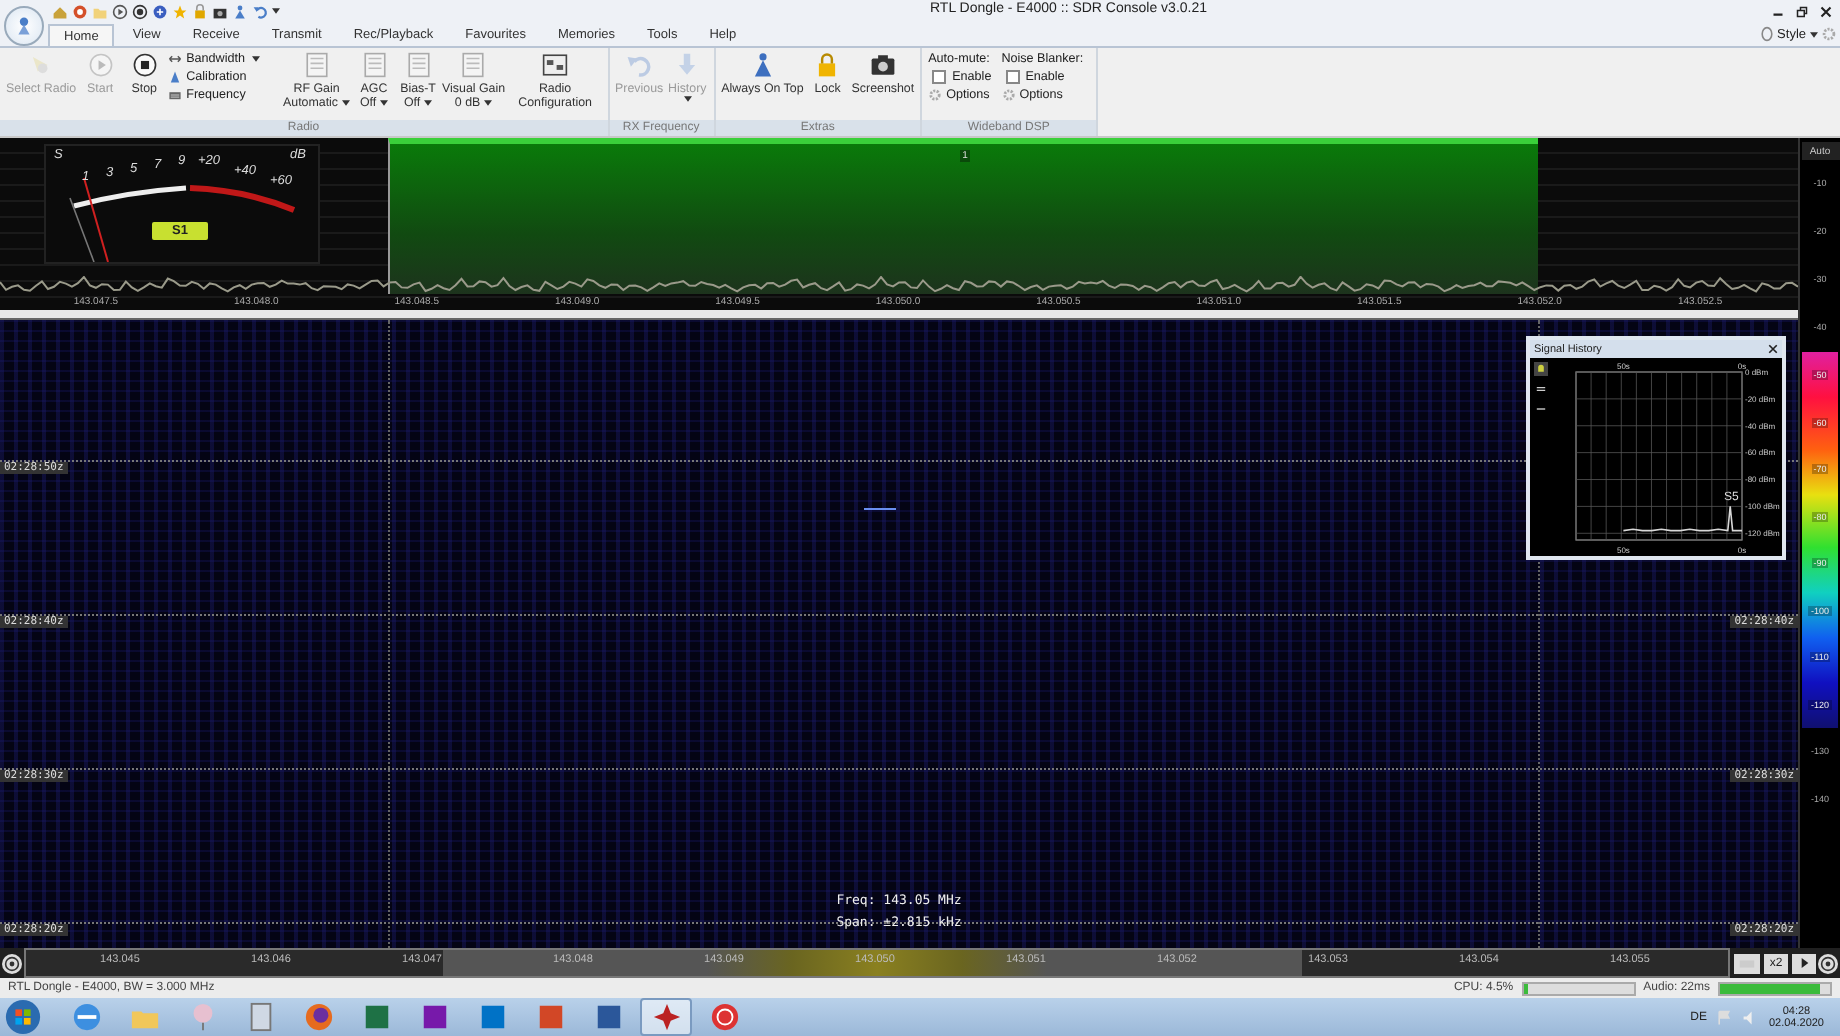 The height and width of the screenshot is (1036, 1840). I want to click on star-icon, so click(180, 11).